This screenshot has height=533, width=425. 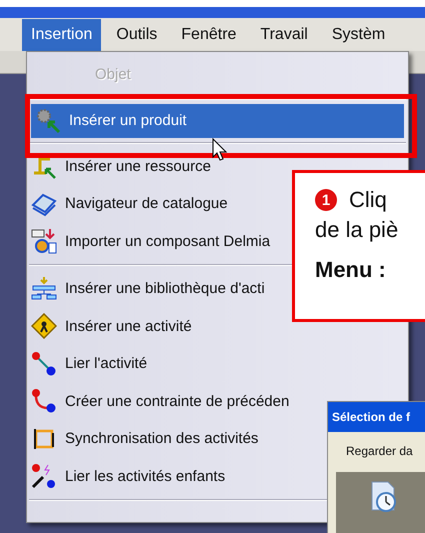 What do you see at coordinates (44, 363) in the screenshot?
I see `link-dots-icon` at bounding box center [44, 363].